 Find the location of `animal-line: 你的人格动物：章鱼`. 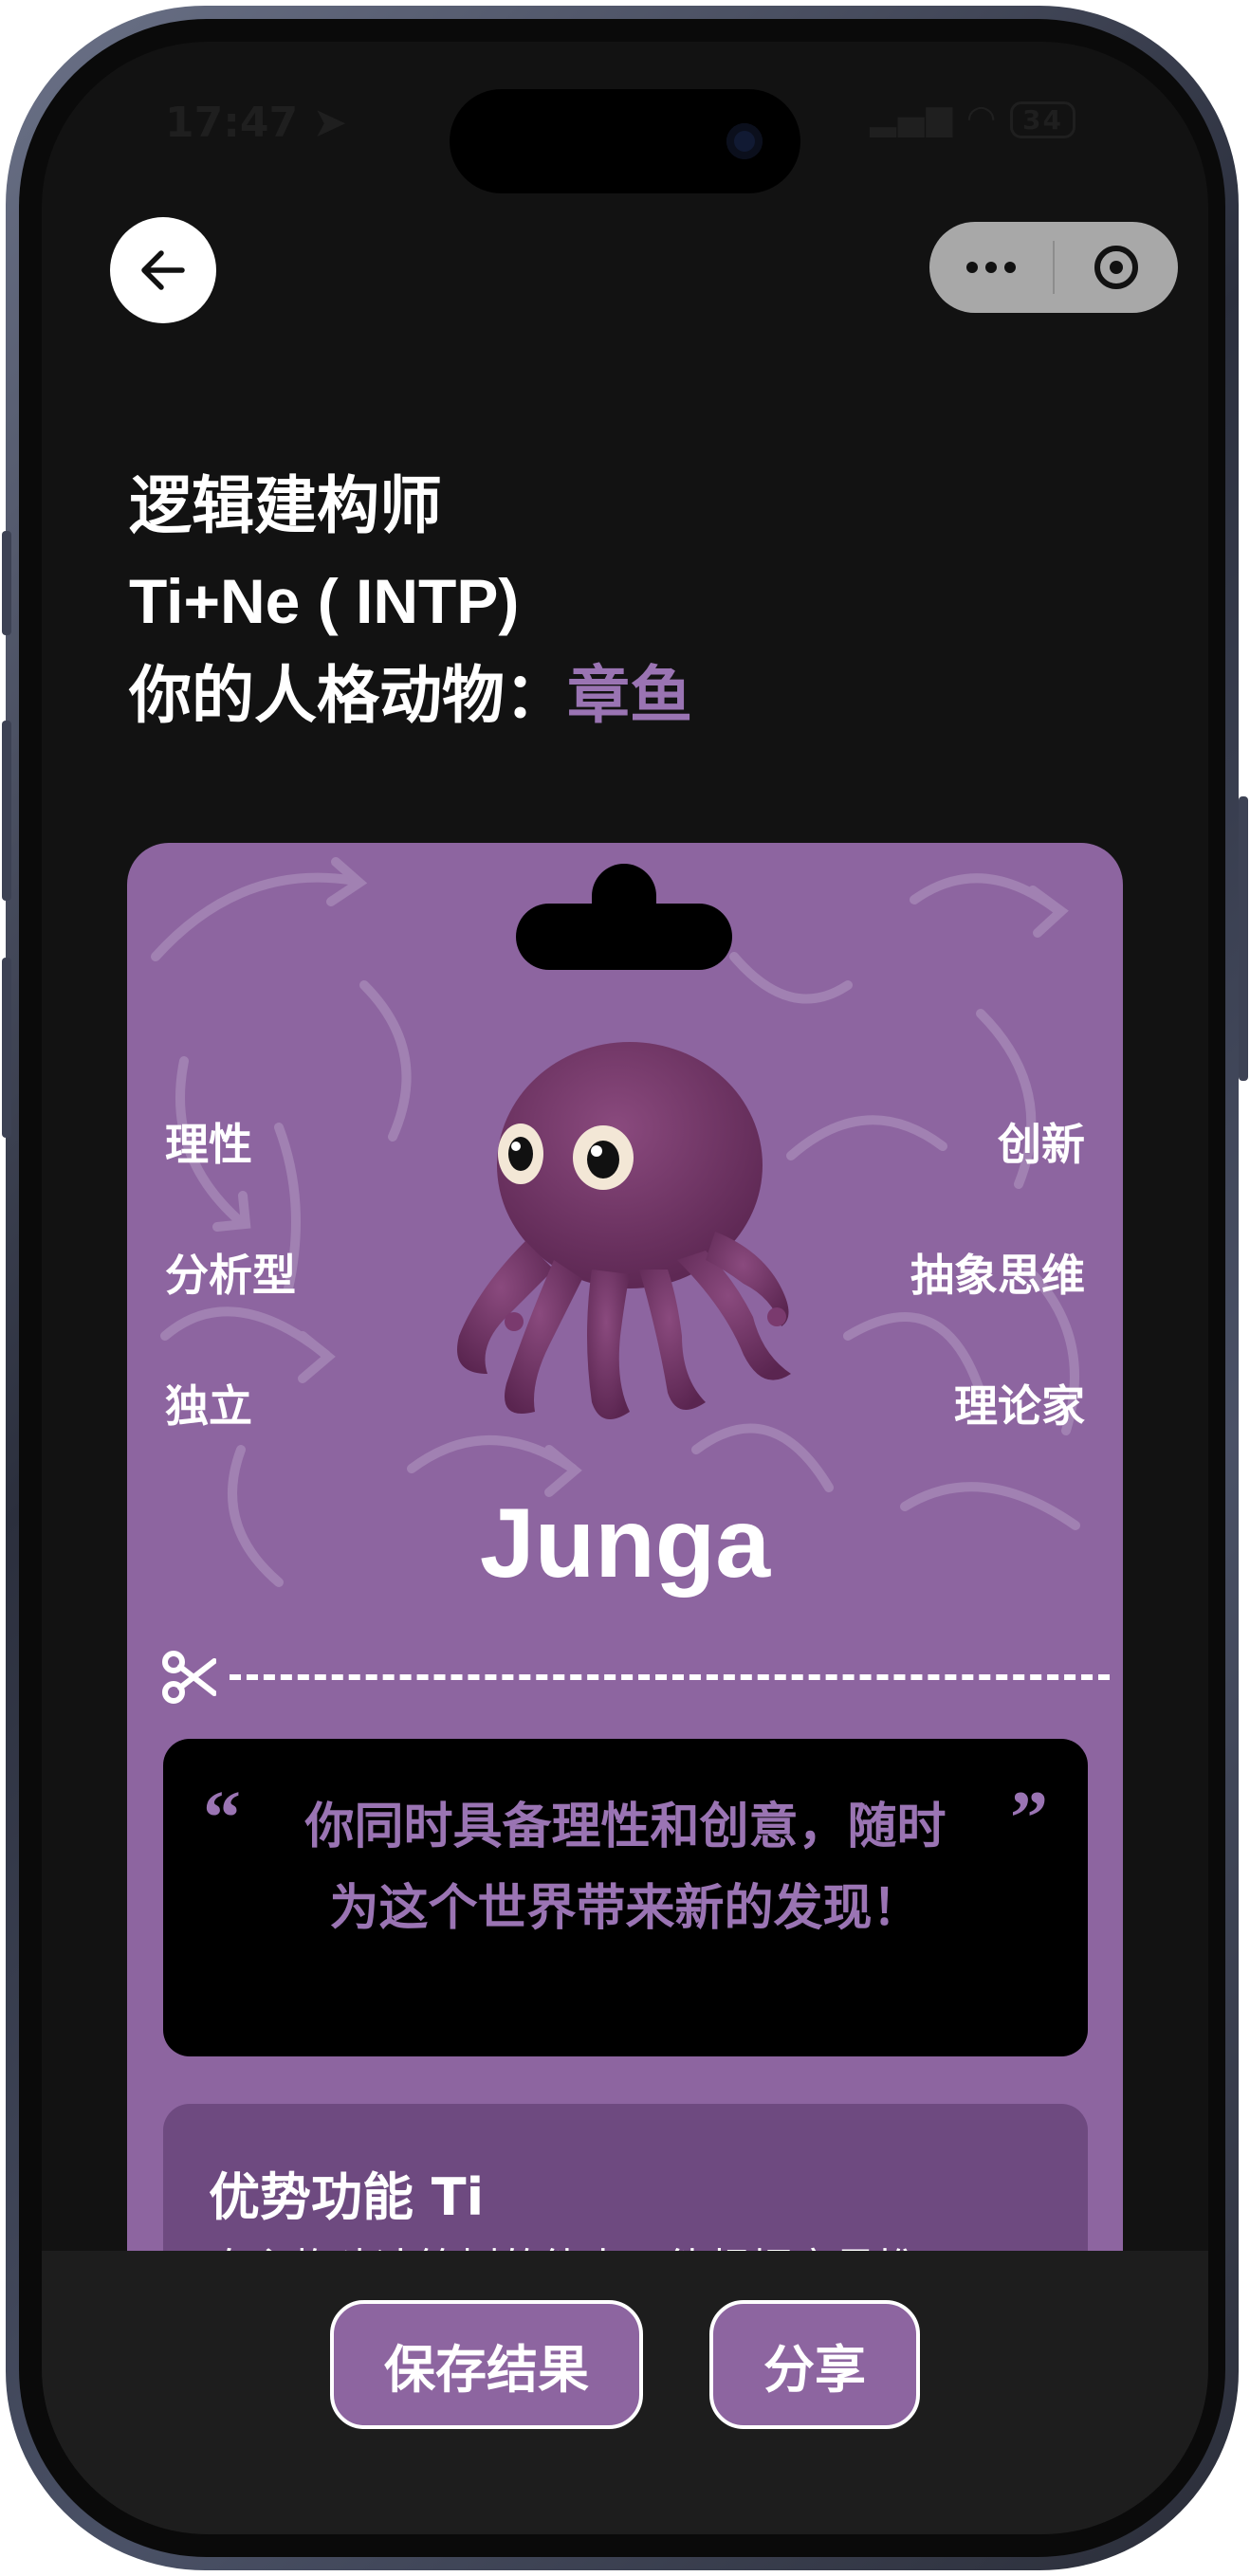

animal-line: 你的人格动物：章鱼 is located at coordinates (410, 696).